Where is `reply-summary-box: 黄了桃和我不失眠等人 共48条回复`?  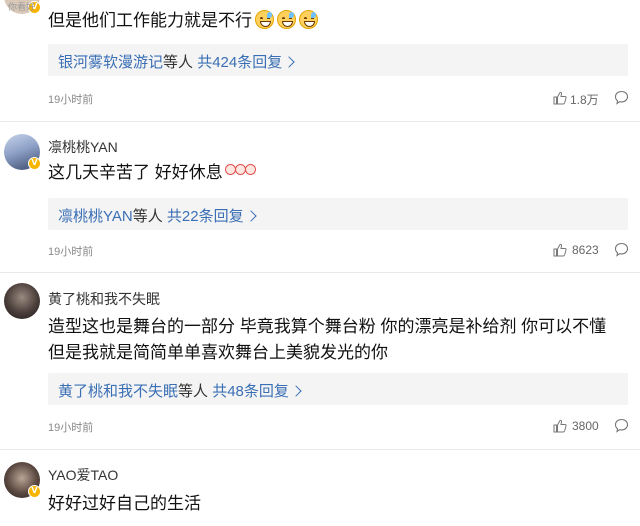
reply-summary-box: 黄了桃和我不失眠等人 共48条回复 is located at coordinates (338, 389).